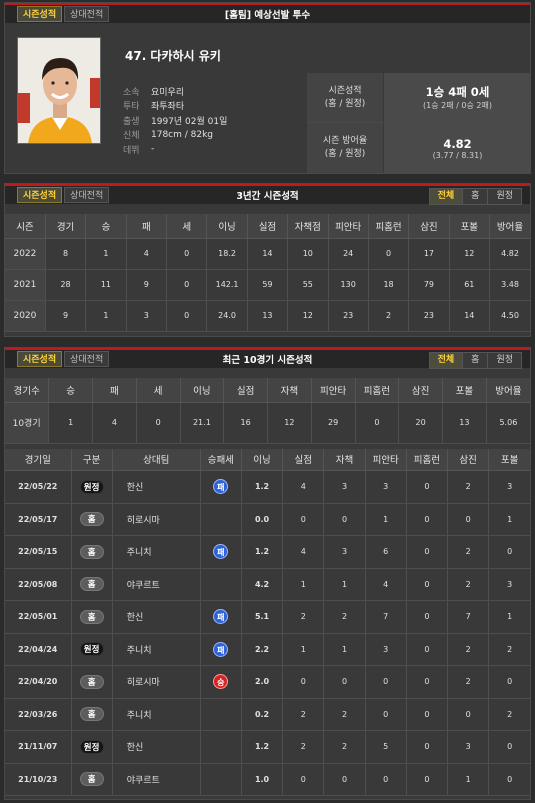 The height and width of the screenshot is (803, 535). I want to click on info-key: 신체, so click(131, 136).